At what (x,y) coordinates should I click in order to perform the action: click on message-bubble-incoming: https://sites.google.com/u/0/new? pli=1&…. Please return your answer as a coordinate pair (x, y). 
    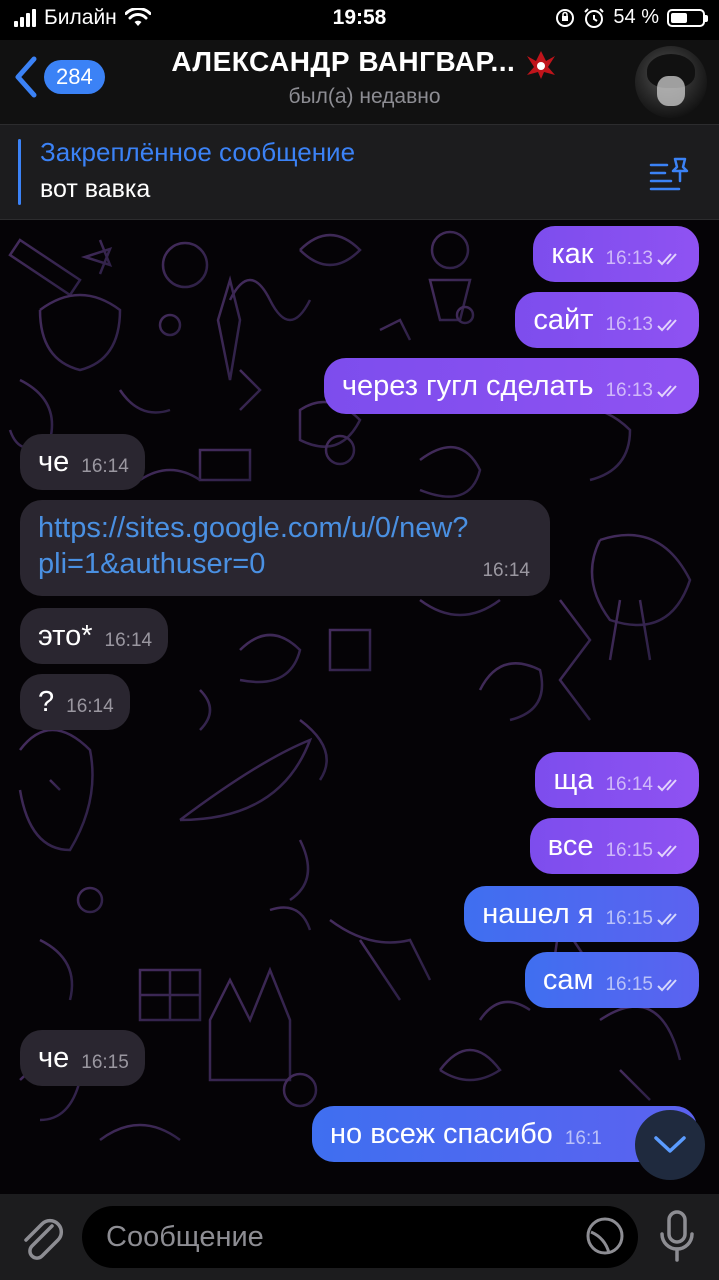
    Looking at the image, I should click on (285, 548).